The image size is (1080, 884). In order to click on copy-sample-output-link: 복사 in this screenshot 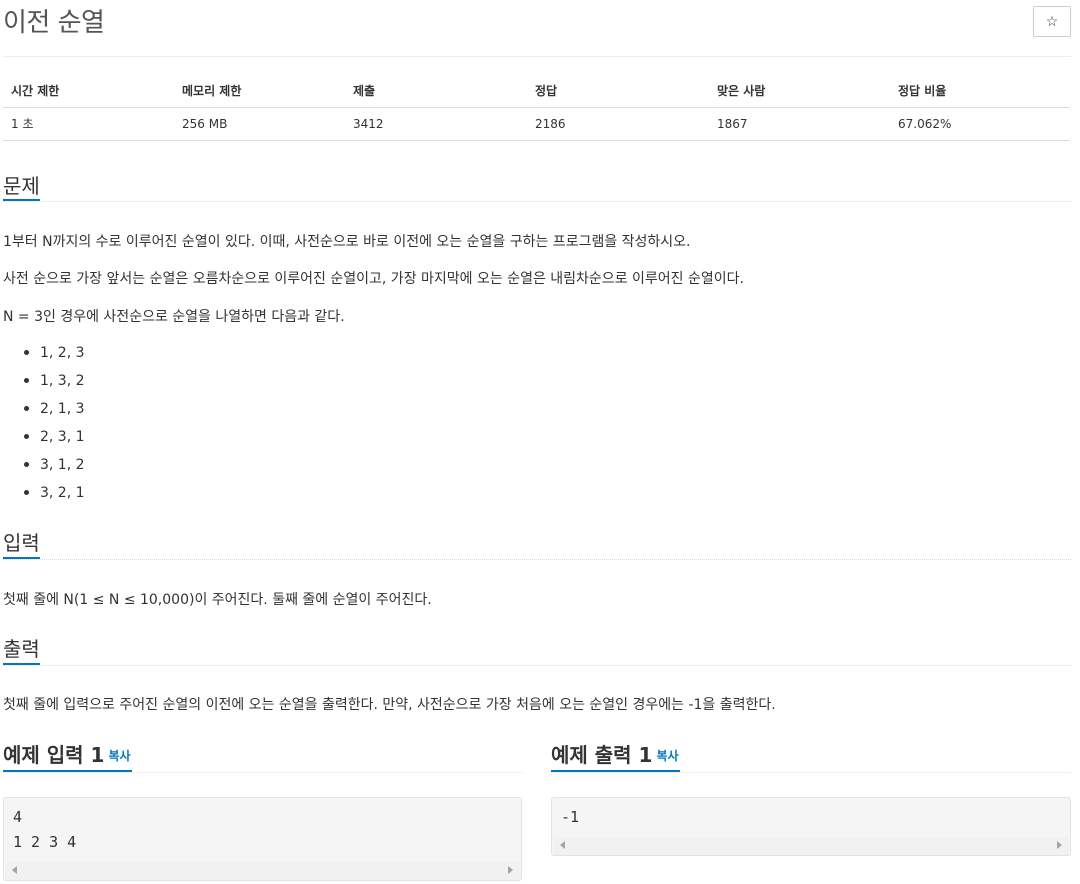, I will do `click(667, 756)`.